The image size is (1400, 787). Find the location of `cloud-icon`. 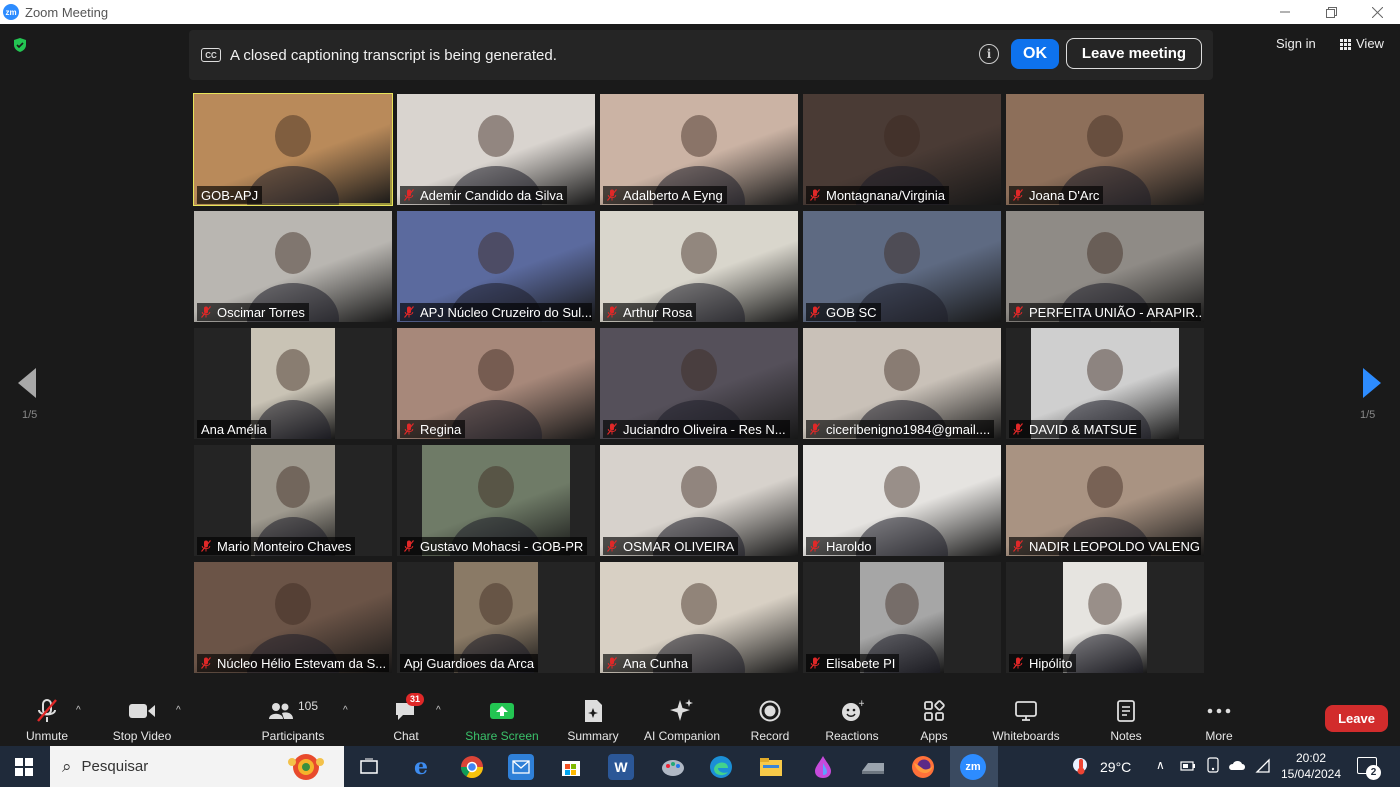

cloud-icon is located at coordinates (1237, 765).